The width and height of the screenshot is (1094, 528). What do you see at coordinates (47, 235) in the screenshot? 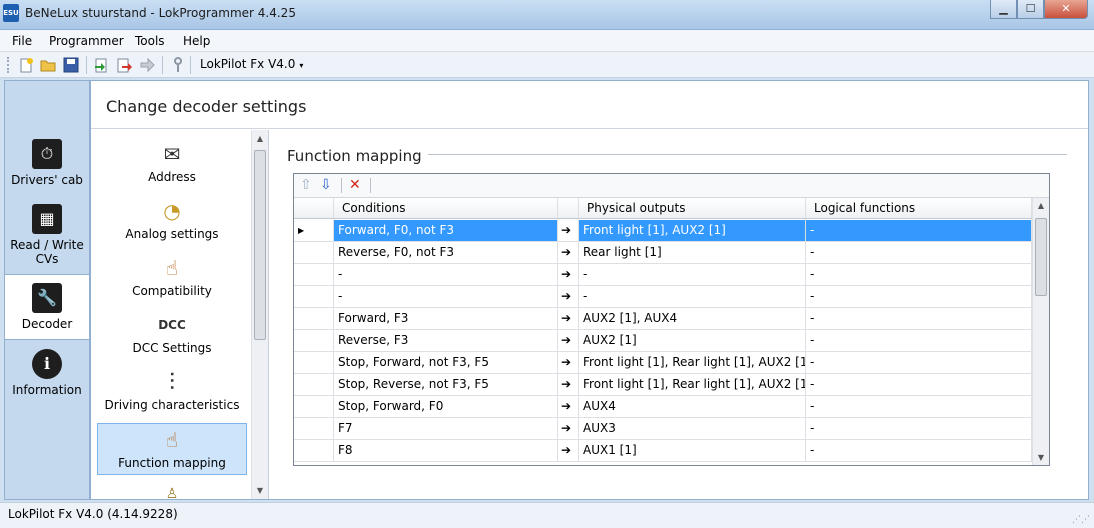
I see `nav-read-write-cvs: ▦ Read / Write CVs` at bounding box center [47, 235].